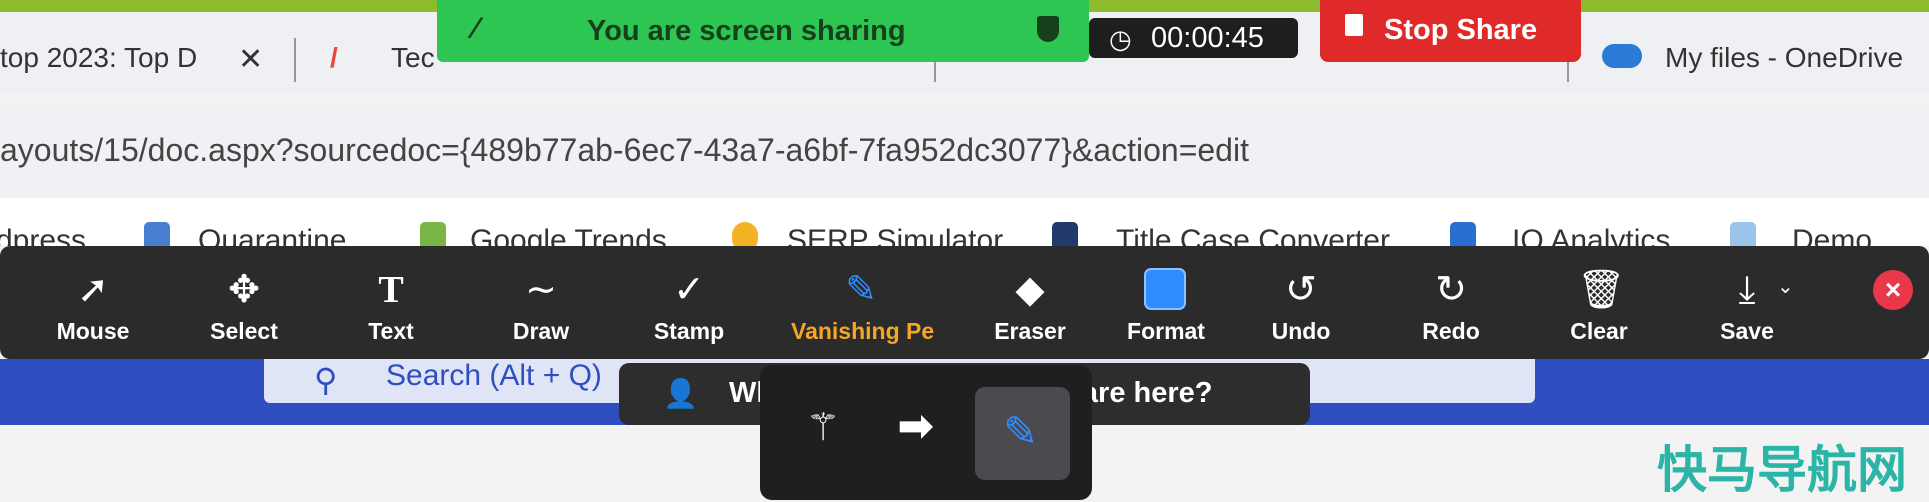 The height and width of the screenshot is (502, 1929). I want to click on cursor-arrow-icon: ➚, so click(93, 290).